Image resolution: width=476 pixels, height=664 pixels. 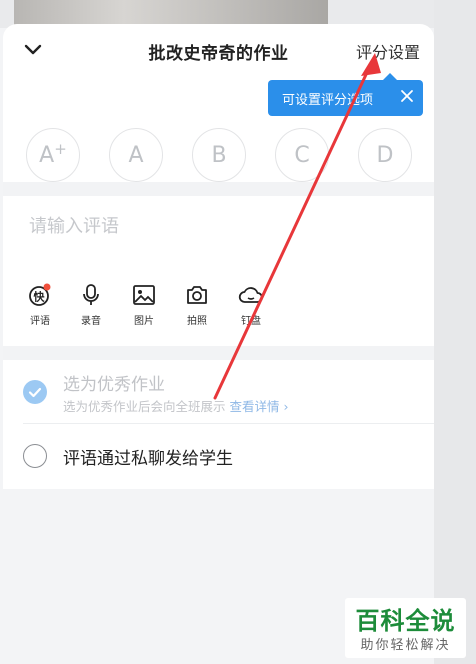 What do you see at coordinates (144, 295) in the screenshot?
I see `image-icon` at bounding box center [144, 295].